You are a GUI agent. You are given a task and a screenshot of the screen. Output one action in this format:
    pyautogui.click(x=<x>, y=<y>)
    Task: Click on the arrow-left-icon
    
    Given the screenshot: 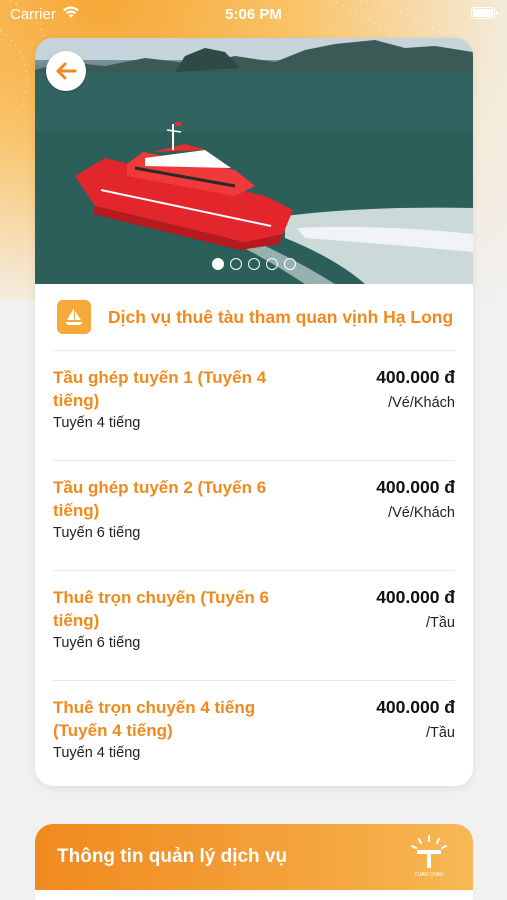 What is the action you would take?
    pyautogui.click(x=66, y=71)
    